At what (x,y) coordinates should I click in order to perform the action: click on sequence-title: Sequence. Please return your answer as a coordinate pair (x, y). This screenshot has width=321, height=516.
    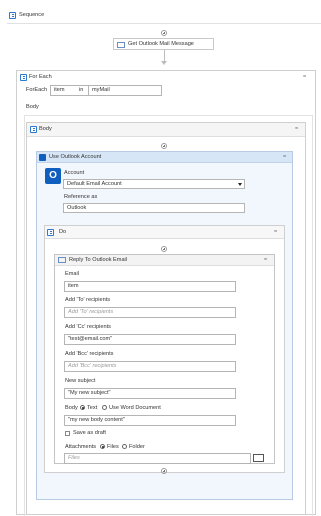
    Looking at the image, I should click on (32, 15).